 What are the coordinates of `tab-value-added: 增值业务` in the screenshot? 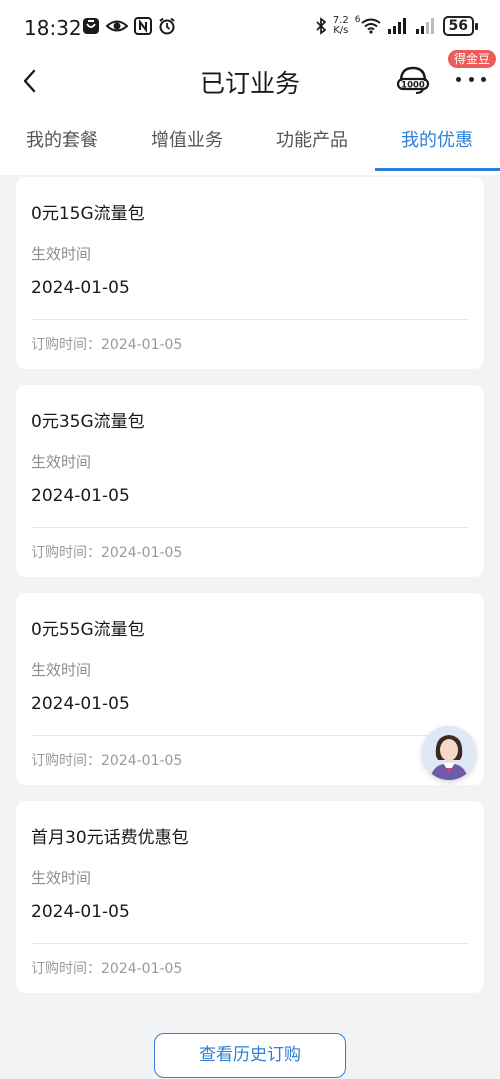 It's located at (187, 139).